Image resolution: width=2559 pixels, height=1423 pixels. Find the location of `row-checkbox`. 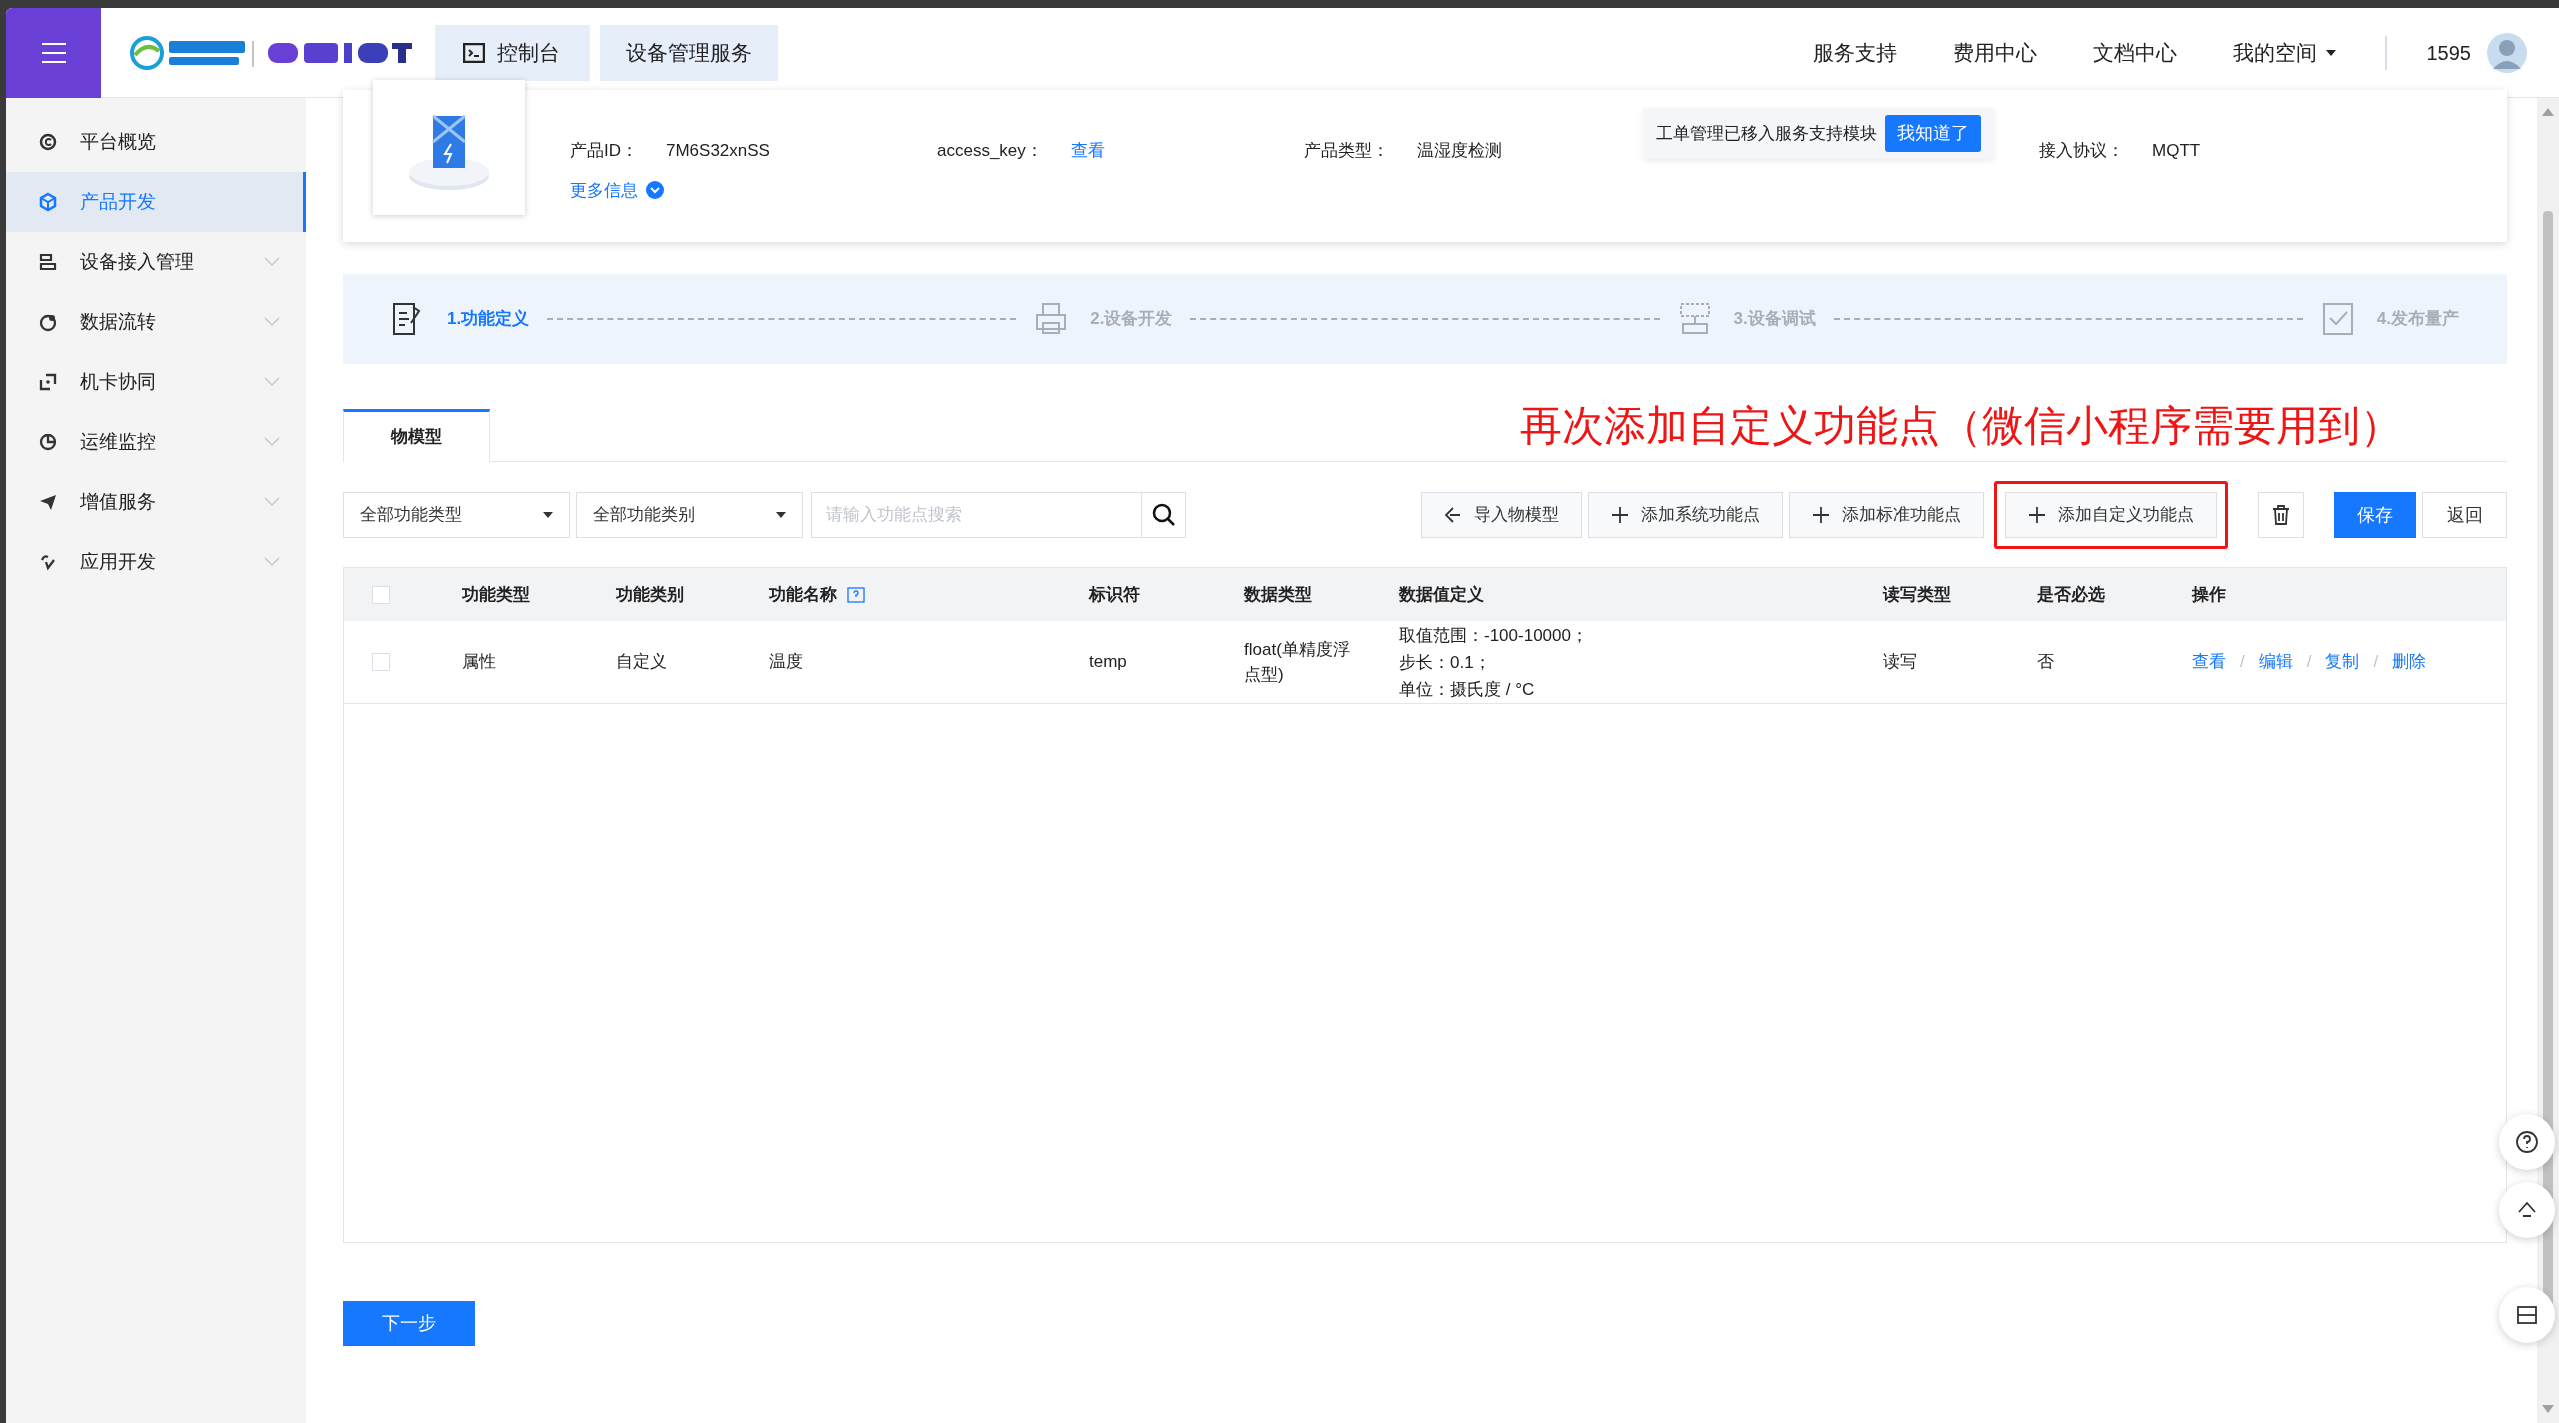

row-checkbox is located at coordinates (381, 662).